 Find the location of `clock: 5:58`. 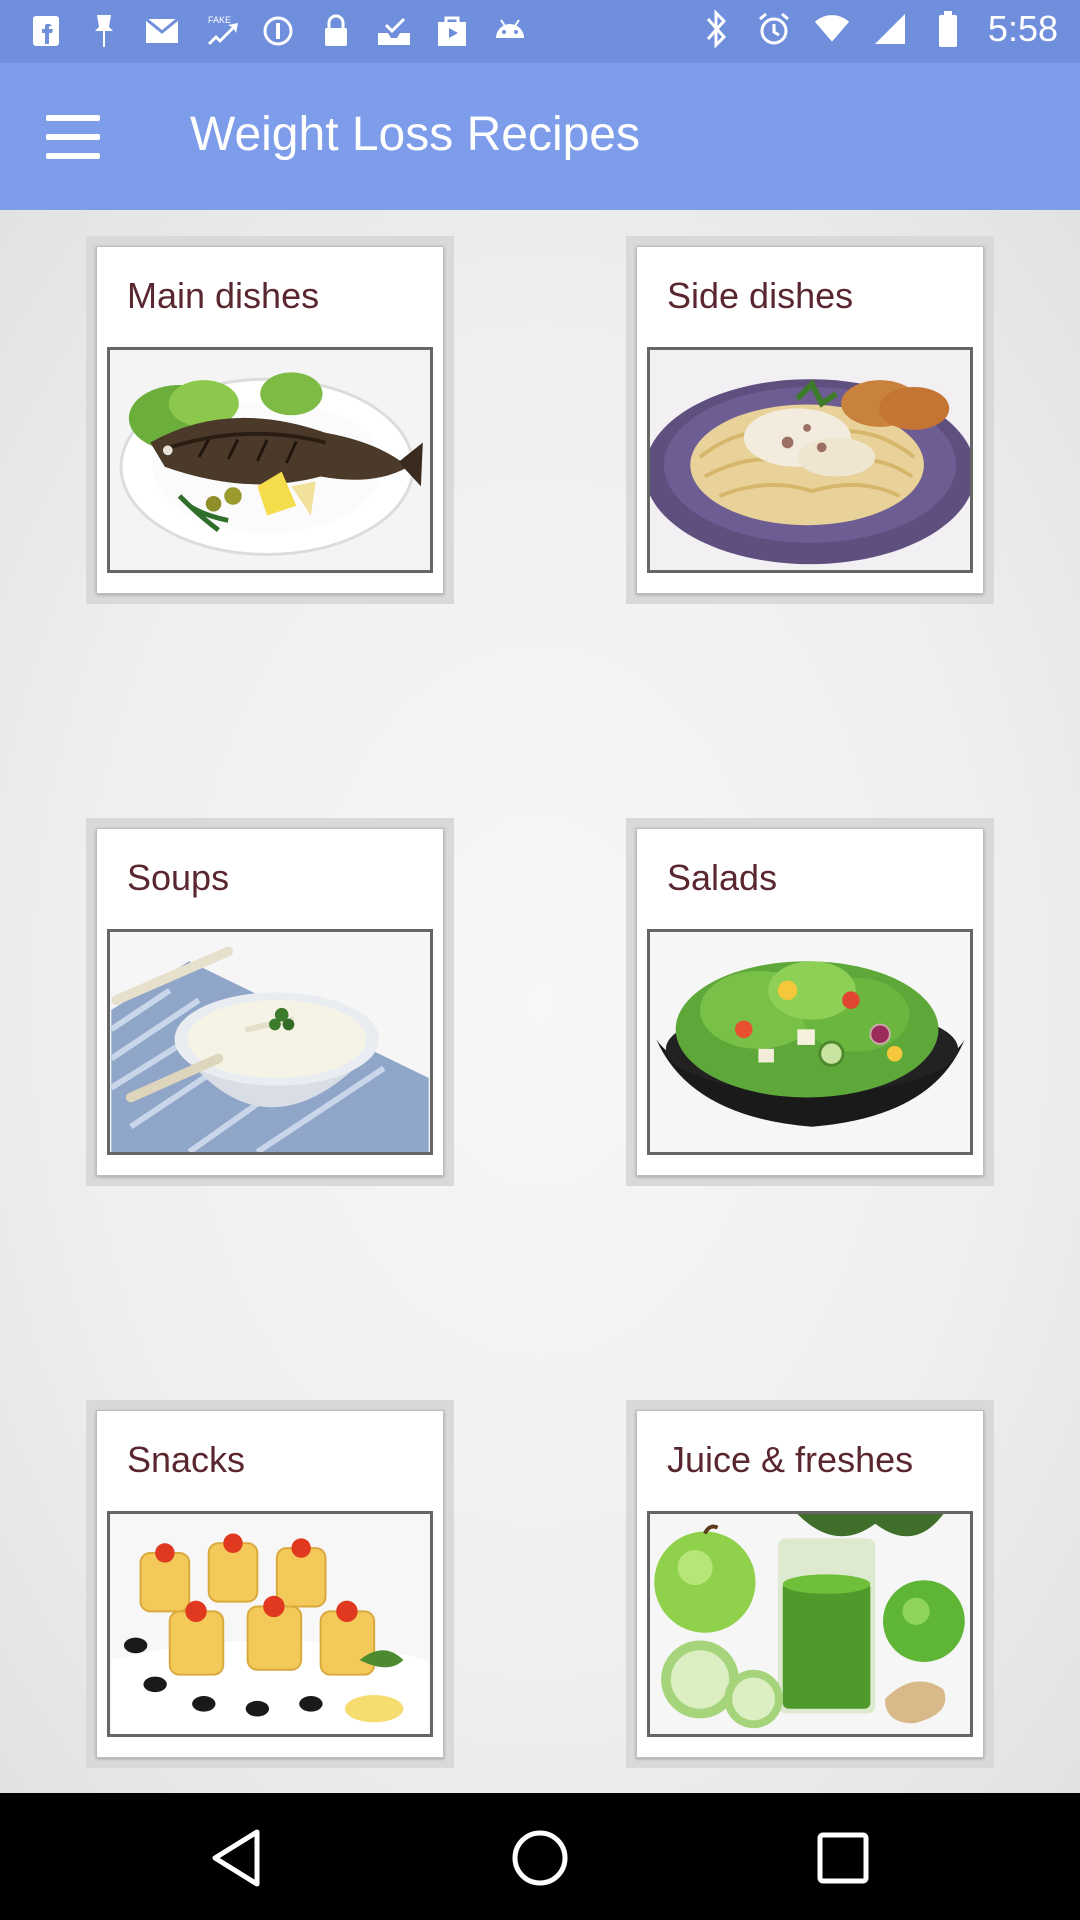

clock: 5:58 is located at coordinates (1022, 28).